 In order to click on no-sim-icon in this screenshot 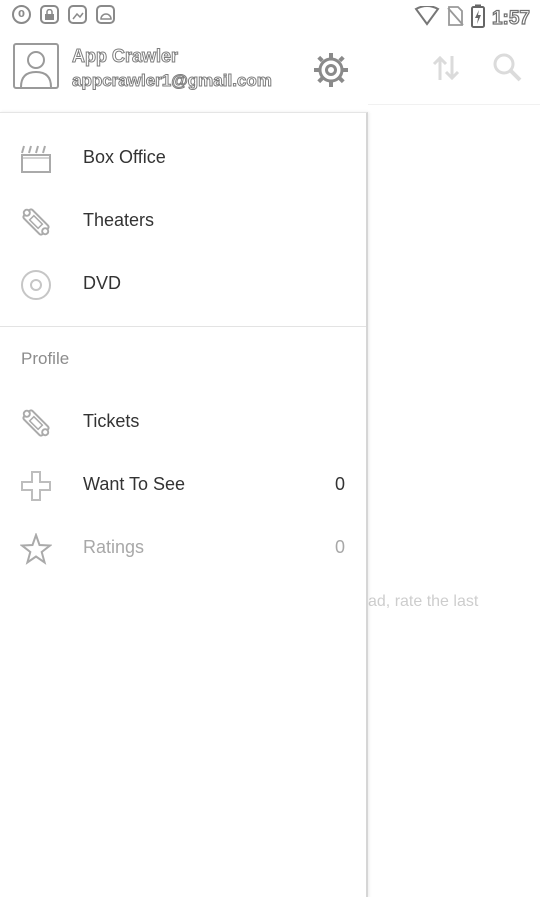, I will do `click(455, 18)`.